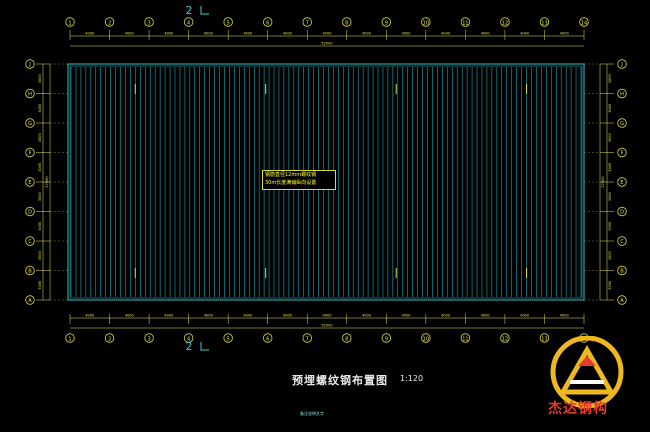 The height and width of the screenshot is (432, 650). I want to click on axis-label-right-F: F, so click(622, 154).